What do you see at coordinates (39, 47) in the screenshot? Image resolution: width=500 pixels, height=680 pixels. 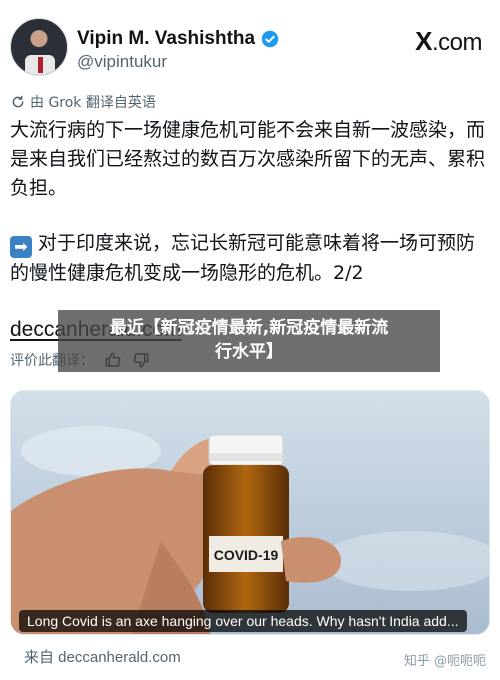 I see `avatar` at bounding box center [39, 47].